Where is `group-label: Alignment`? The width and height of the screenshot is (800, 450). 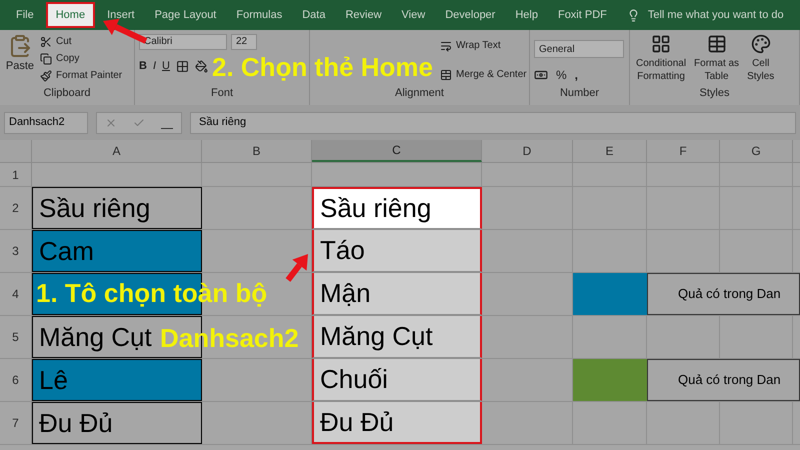 group-label: Alignment is located at coordinates (419, 93).